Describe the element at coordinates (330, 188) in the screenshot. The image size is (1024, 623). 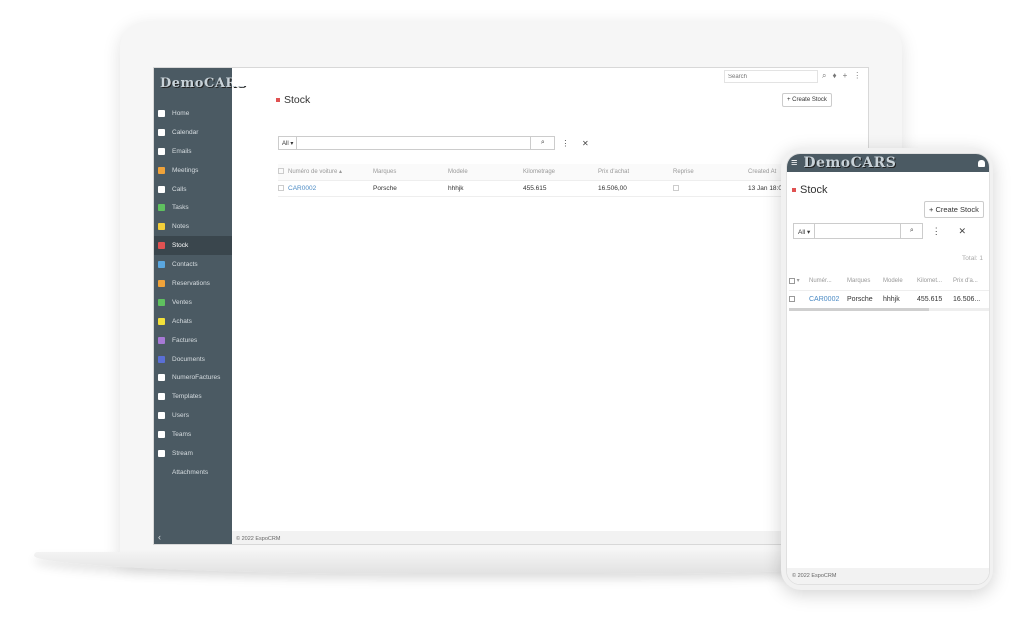
I see `row-numero-link: CAR0002` at that location.